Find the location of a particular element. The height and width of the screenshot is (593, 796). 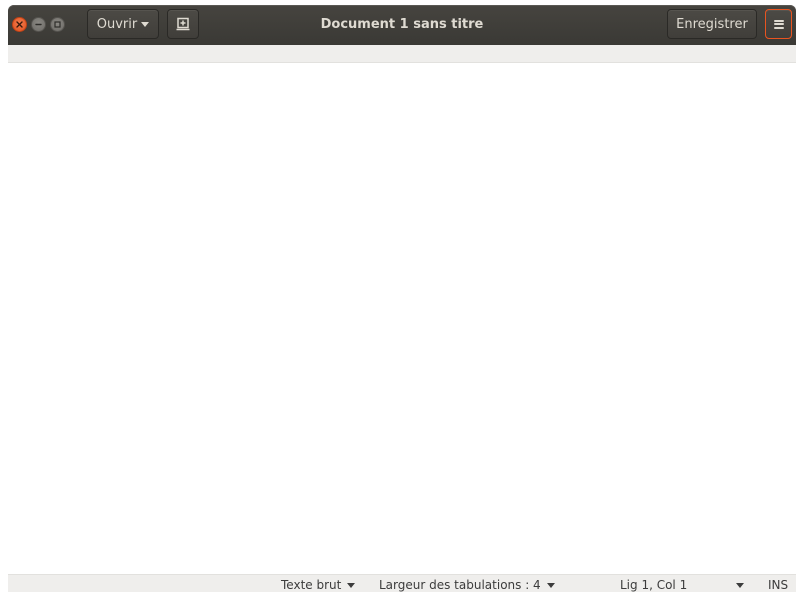

document-tab-strip is located at coordinates (402, 54).